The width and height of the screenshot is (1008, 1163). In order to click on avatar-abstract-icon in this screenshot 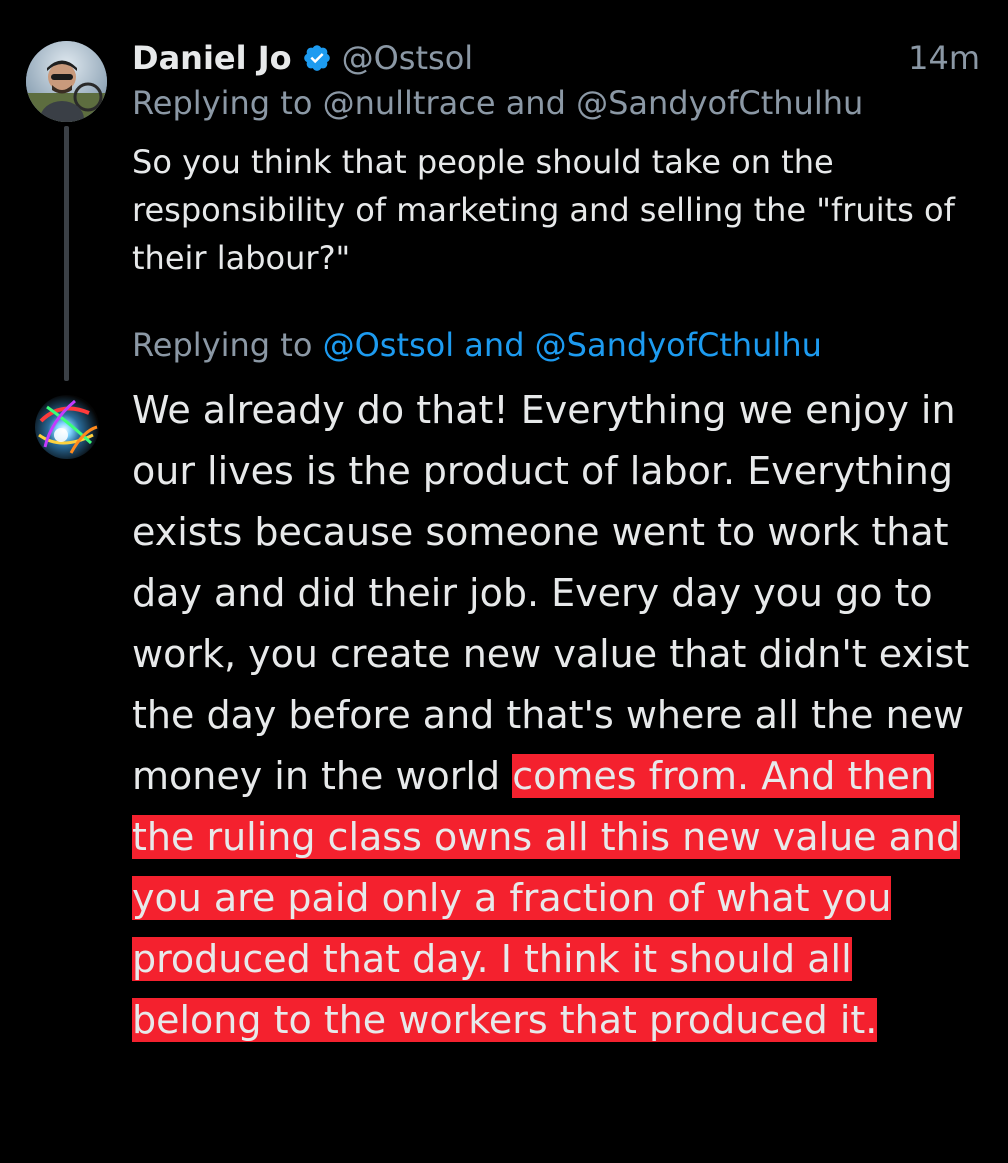, I will do `click(67, 427)`.